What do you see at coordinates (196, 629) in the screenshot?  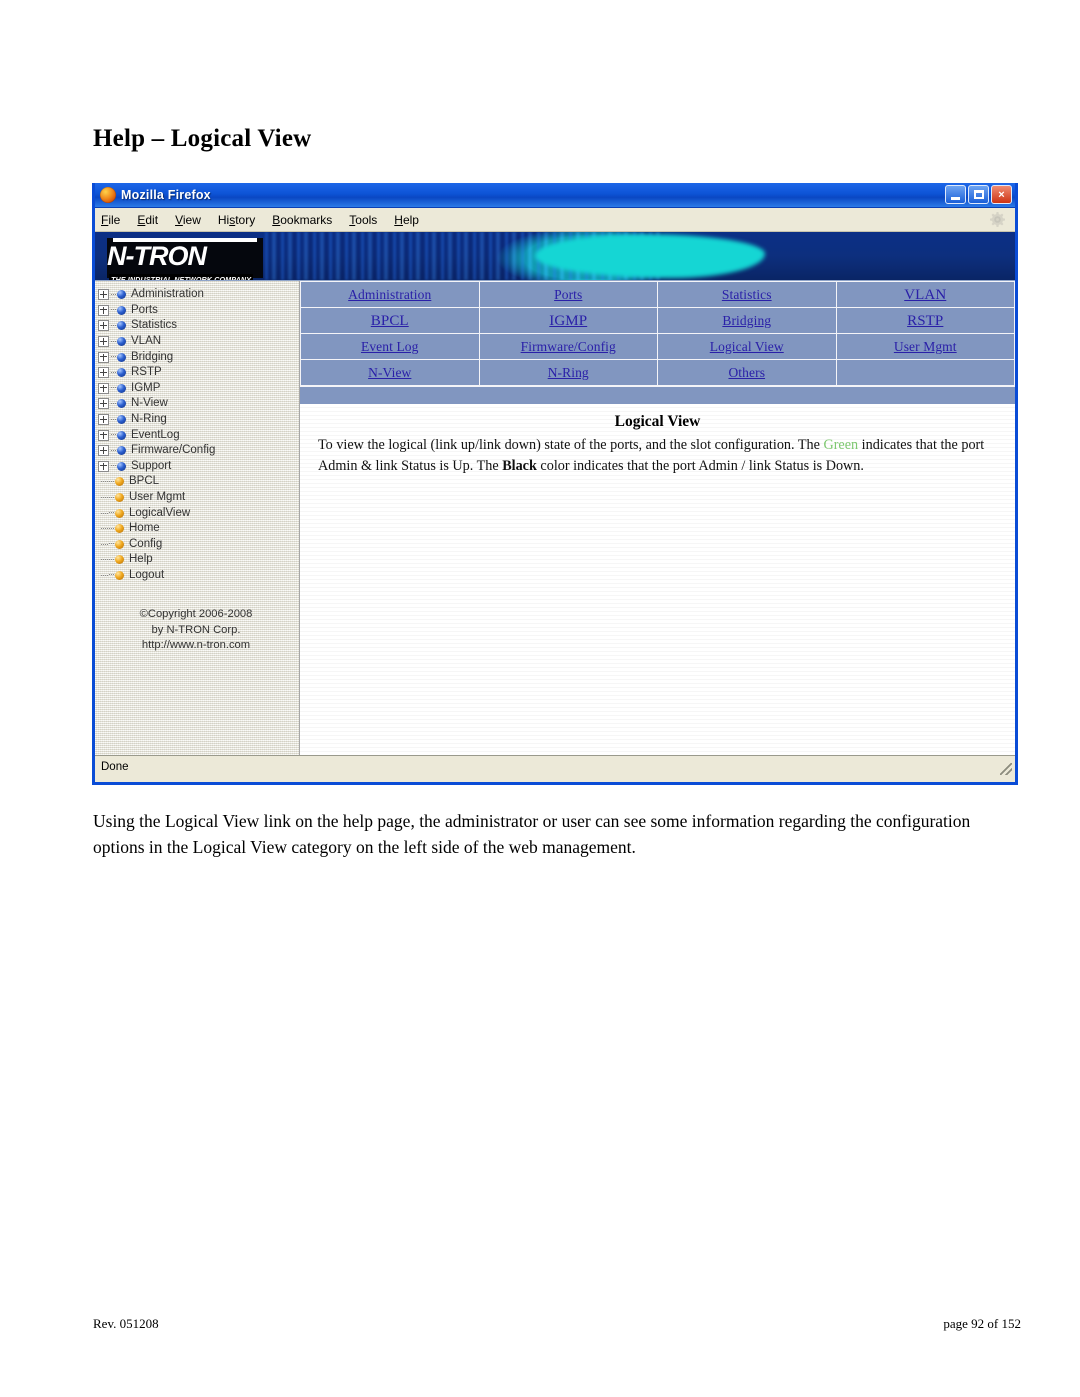 I see `copyright-line-2: by N-TRON Corp.` at bounding box center [196, 629].